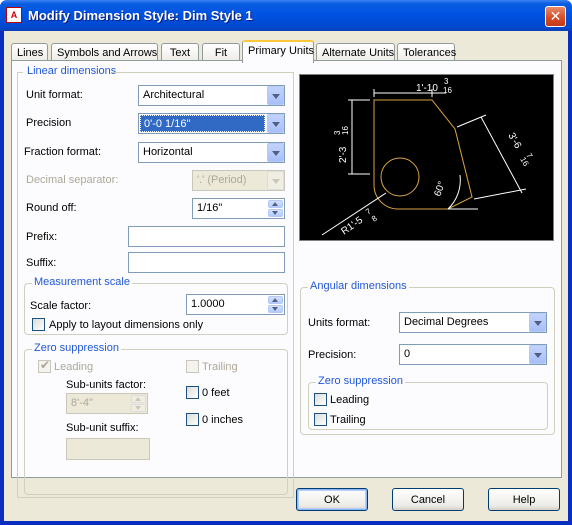 The image size is (572, 525). I want to click on scale-factor-label: Scale factor:, so click(61, 306).